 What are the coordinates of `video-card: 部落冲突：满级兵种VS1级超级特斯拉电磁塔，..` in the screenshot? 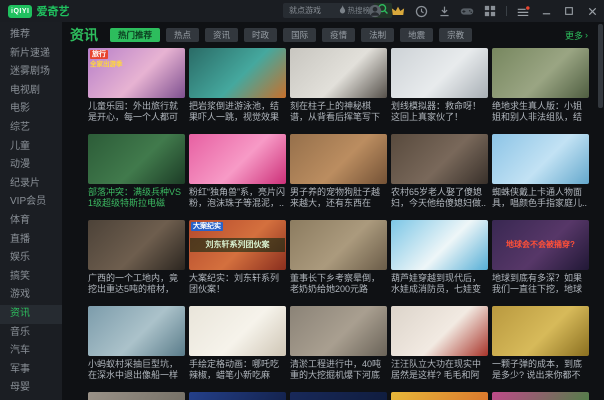 It's located at (136, 171).